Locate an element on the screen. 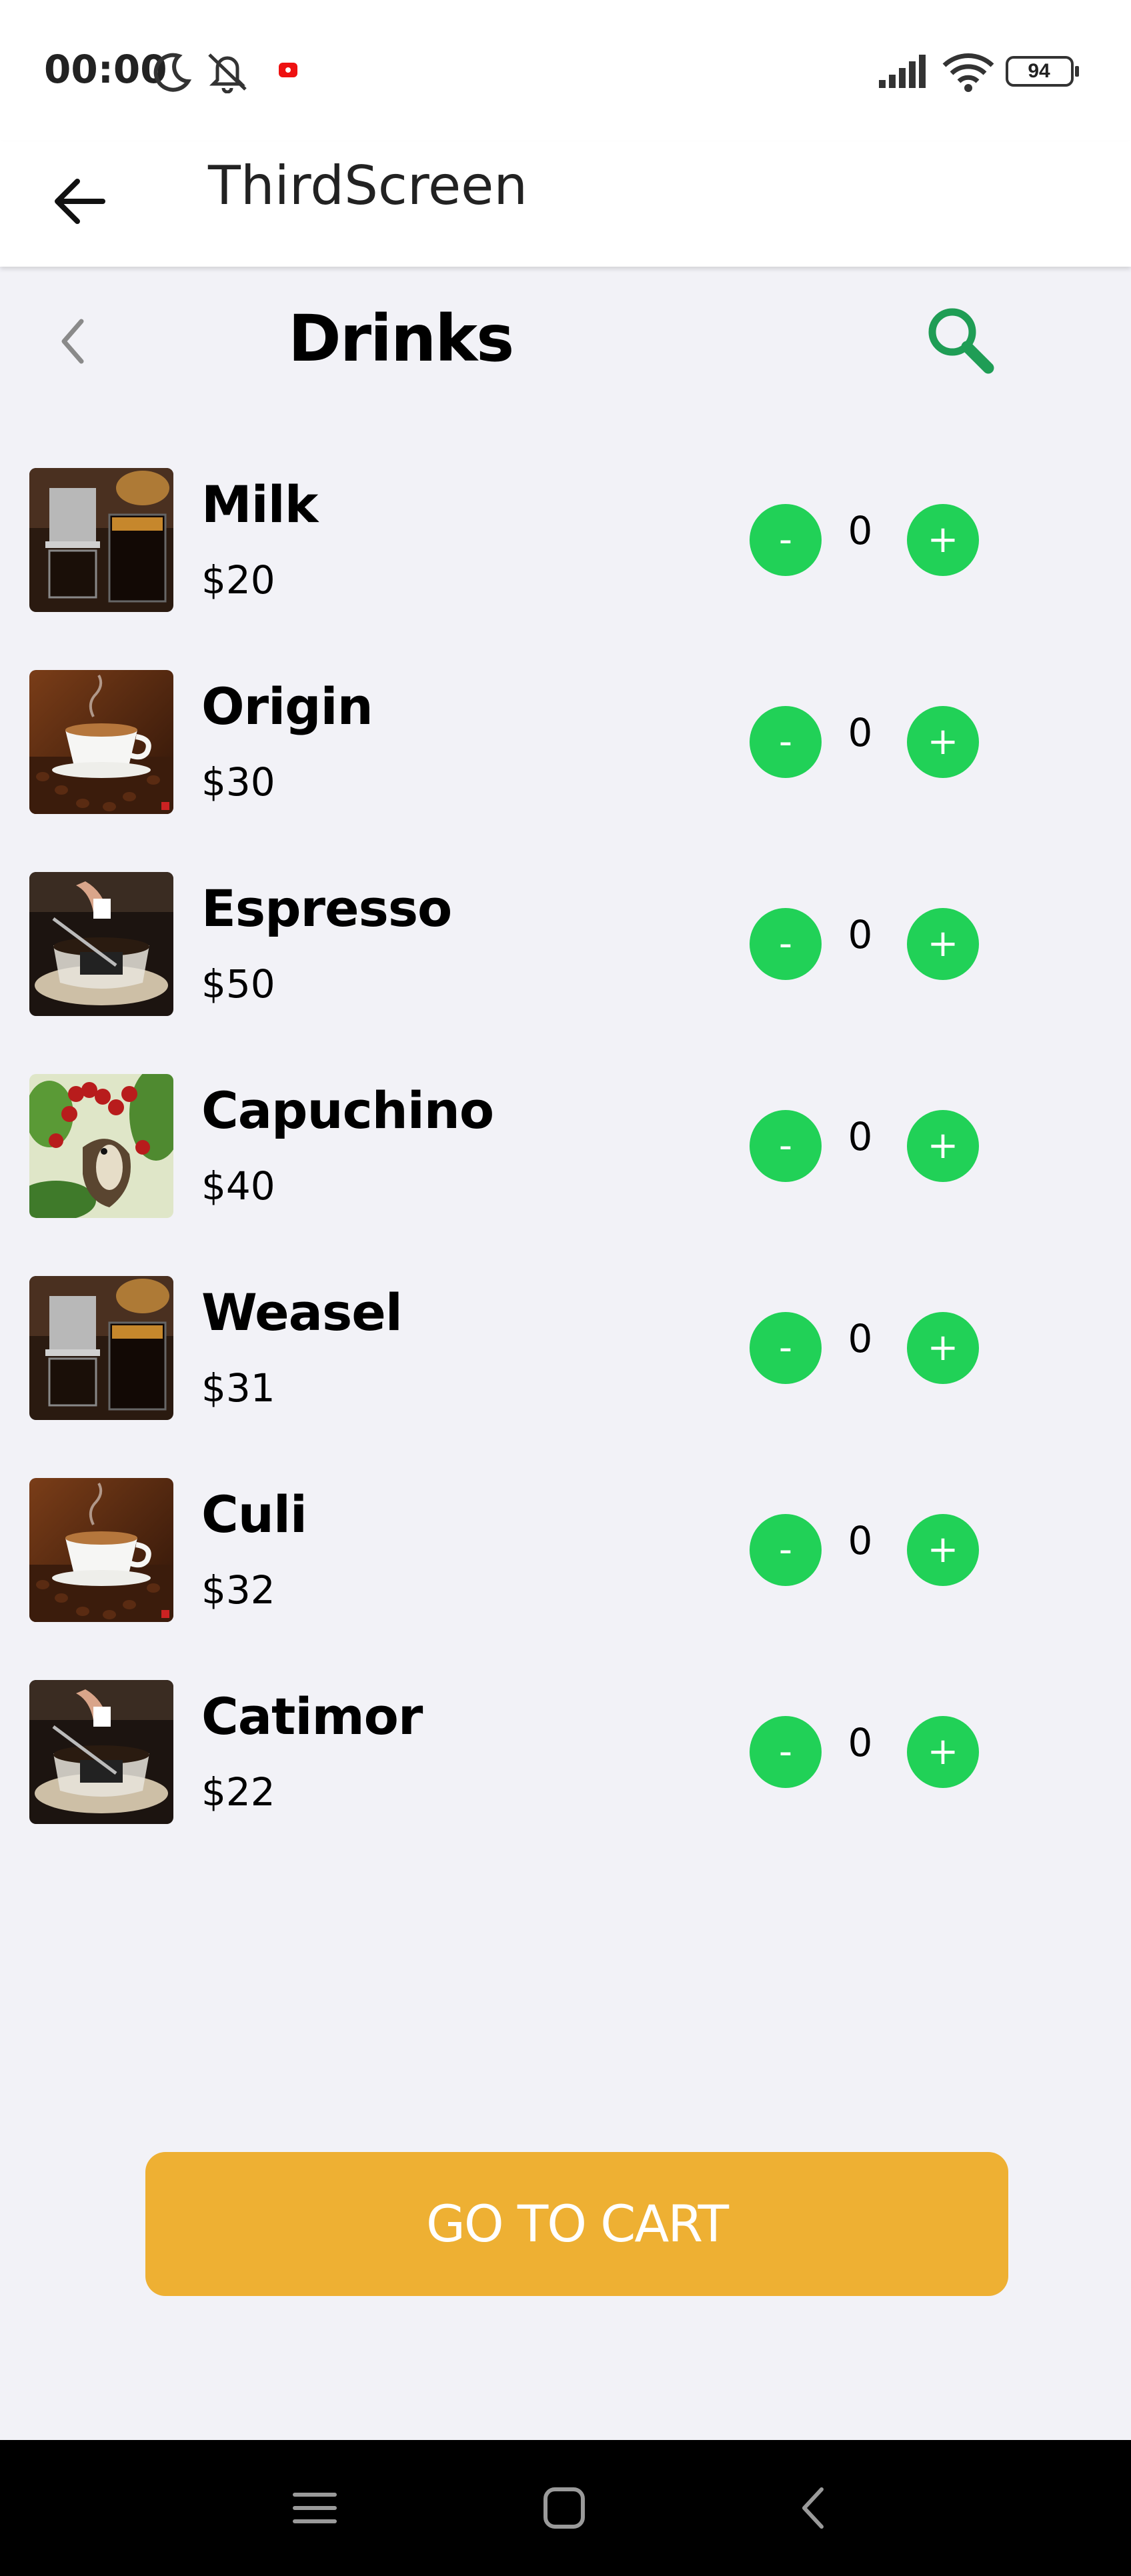 This screenshot has width=1131, height=2576. wifi-icon is located at coordinates (968, 72).